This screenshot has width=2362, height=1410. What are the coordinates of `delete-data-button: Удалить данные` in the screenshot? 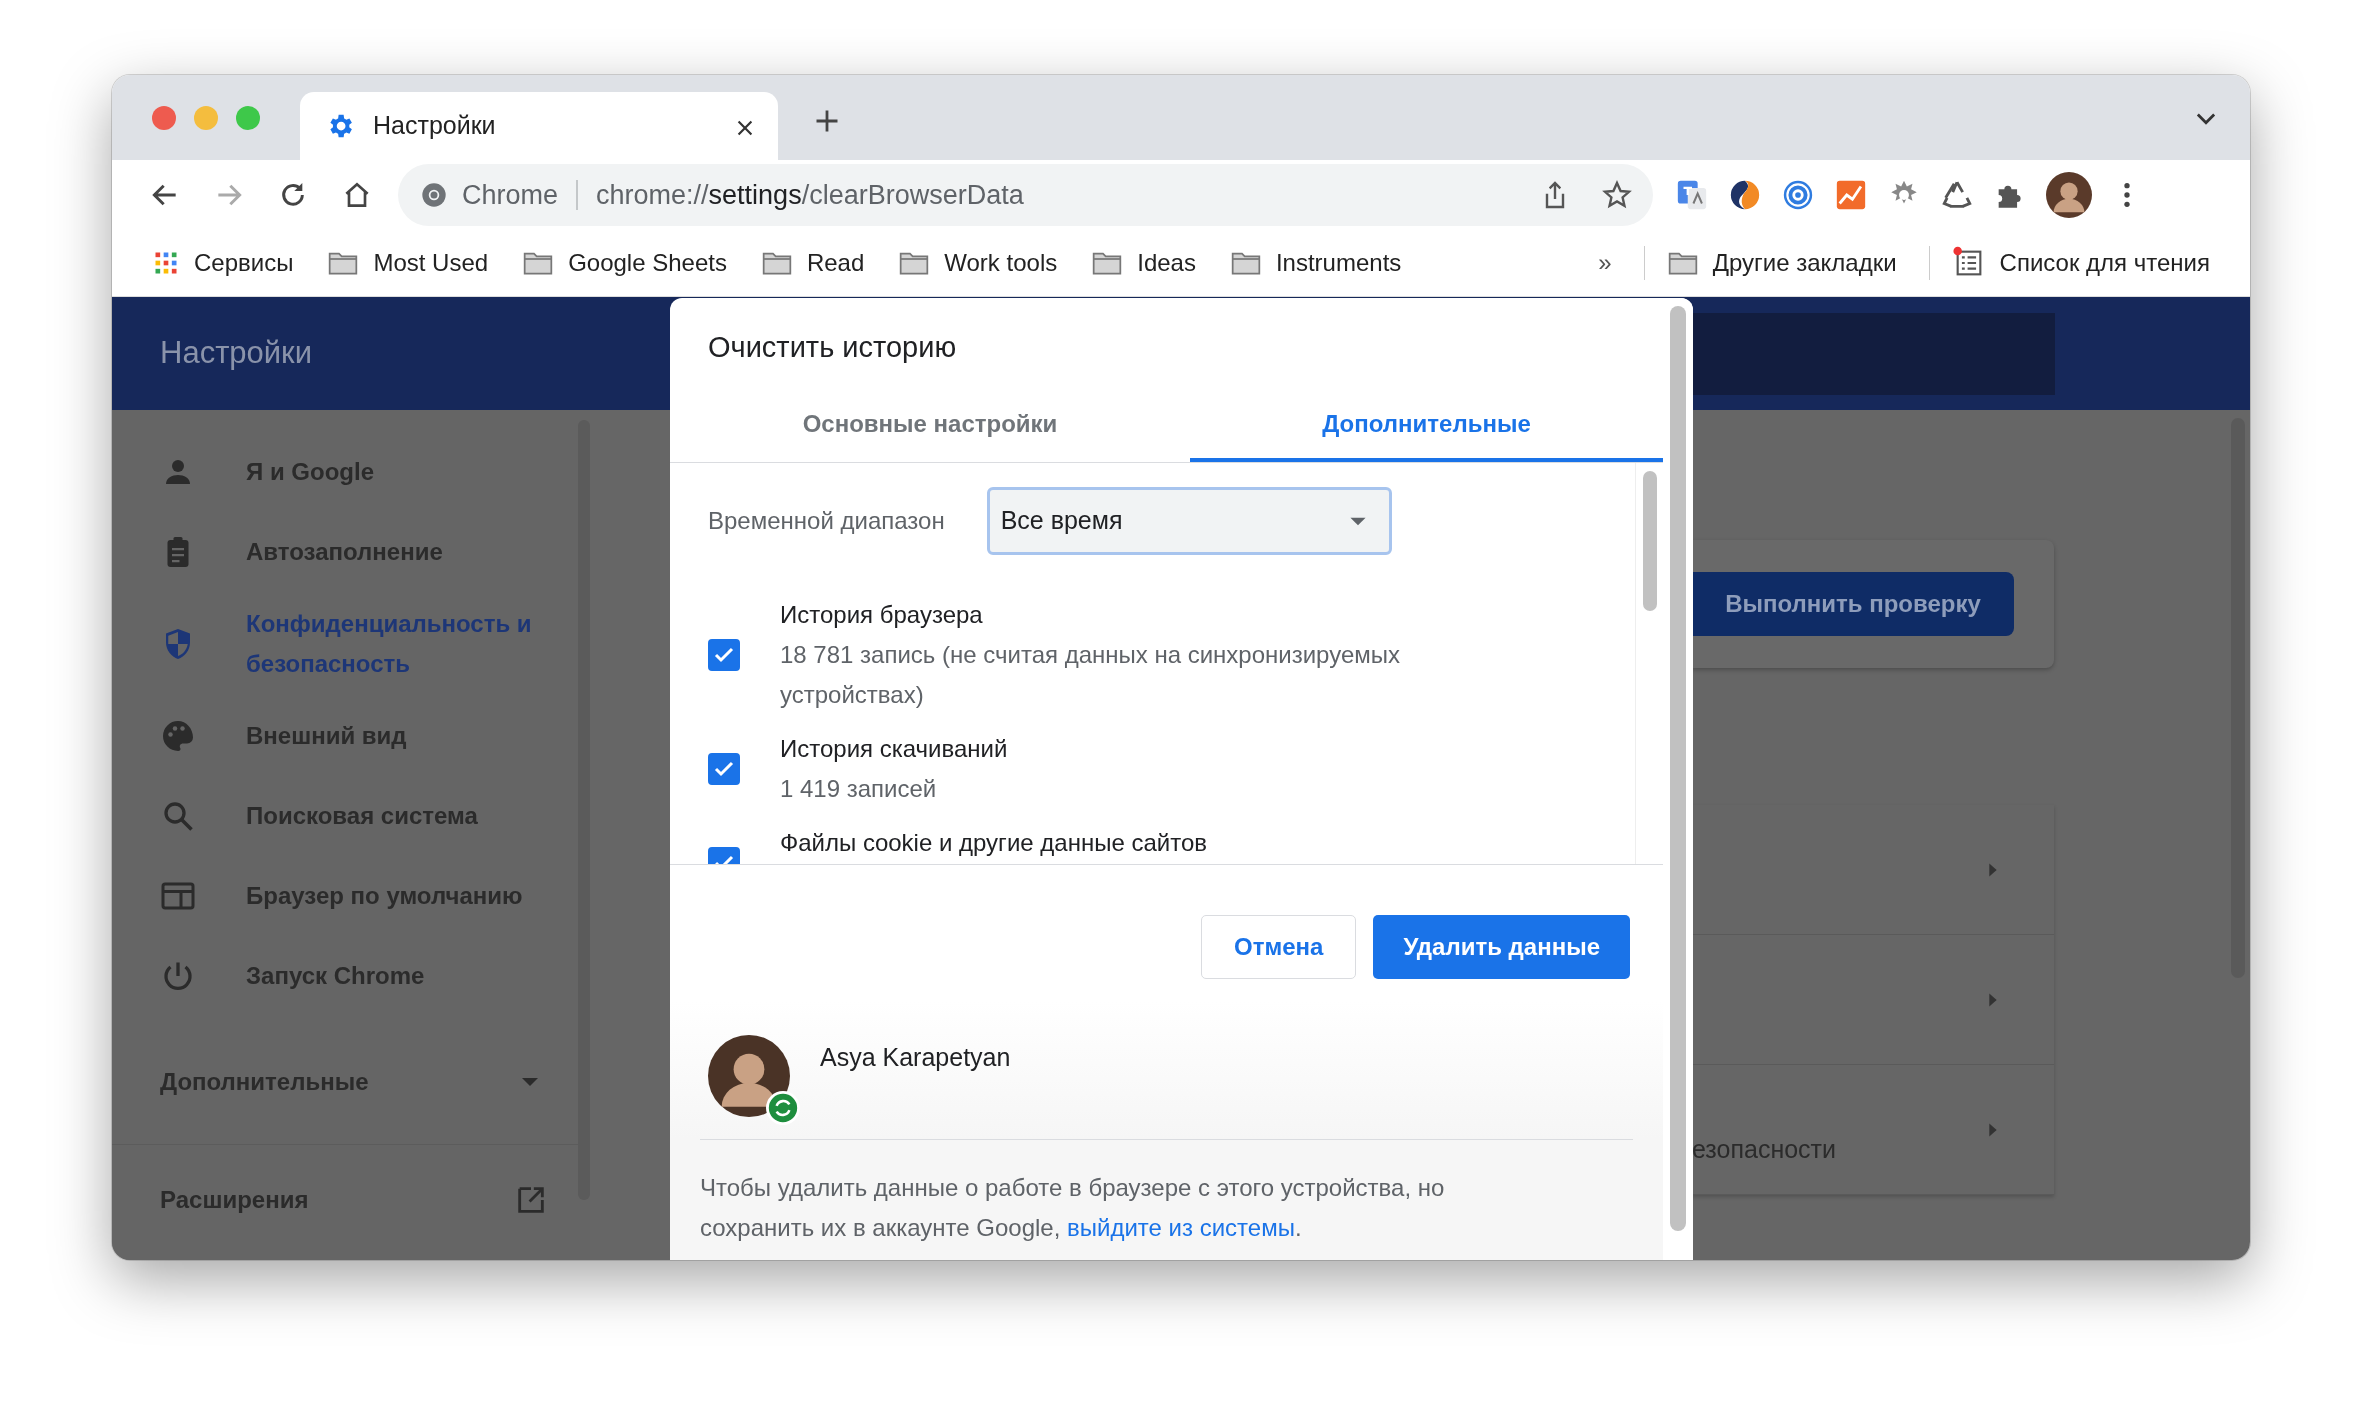 It's located at (1501, 947).